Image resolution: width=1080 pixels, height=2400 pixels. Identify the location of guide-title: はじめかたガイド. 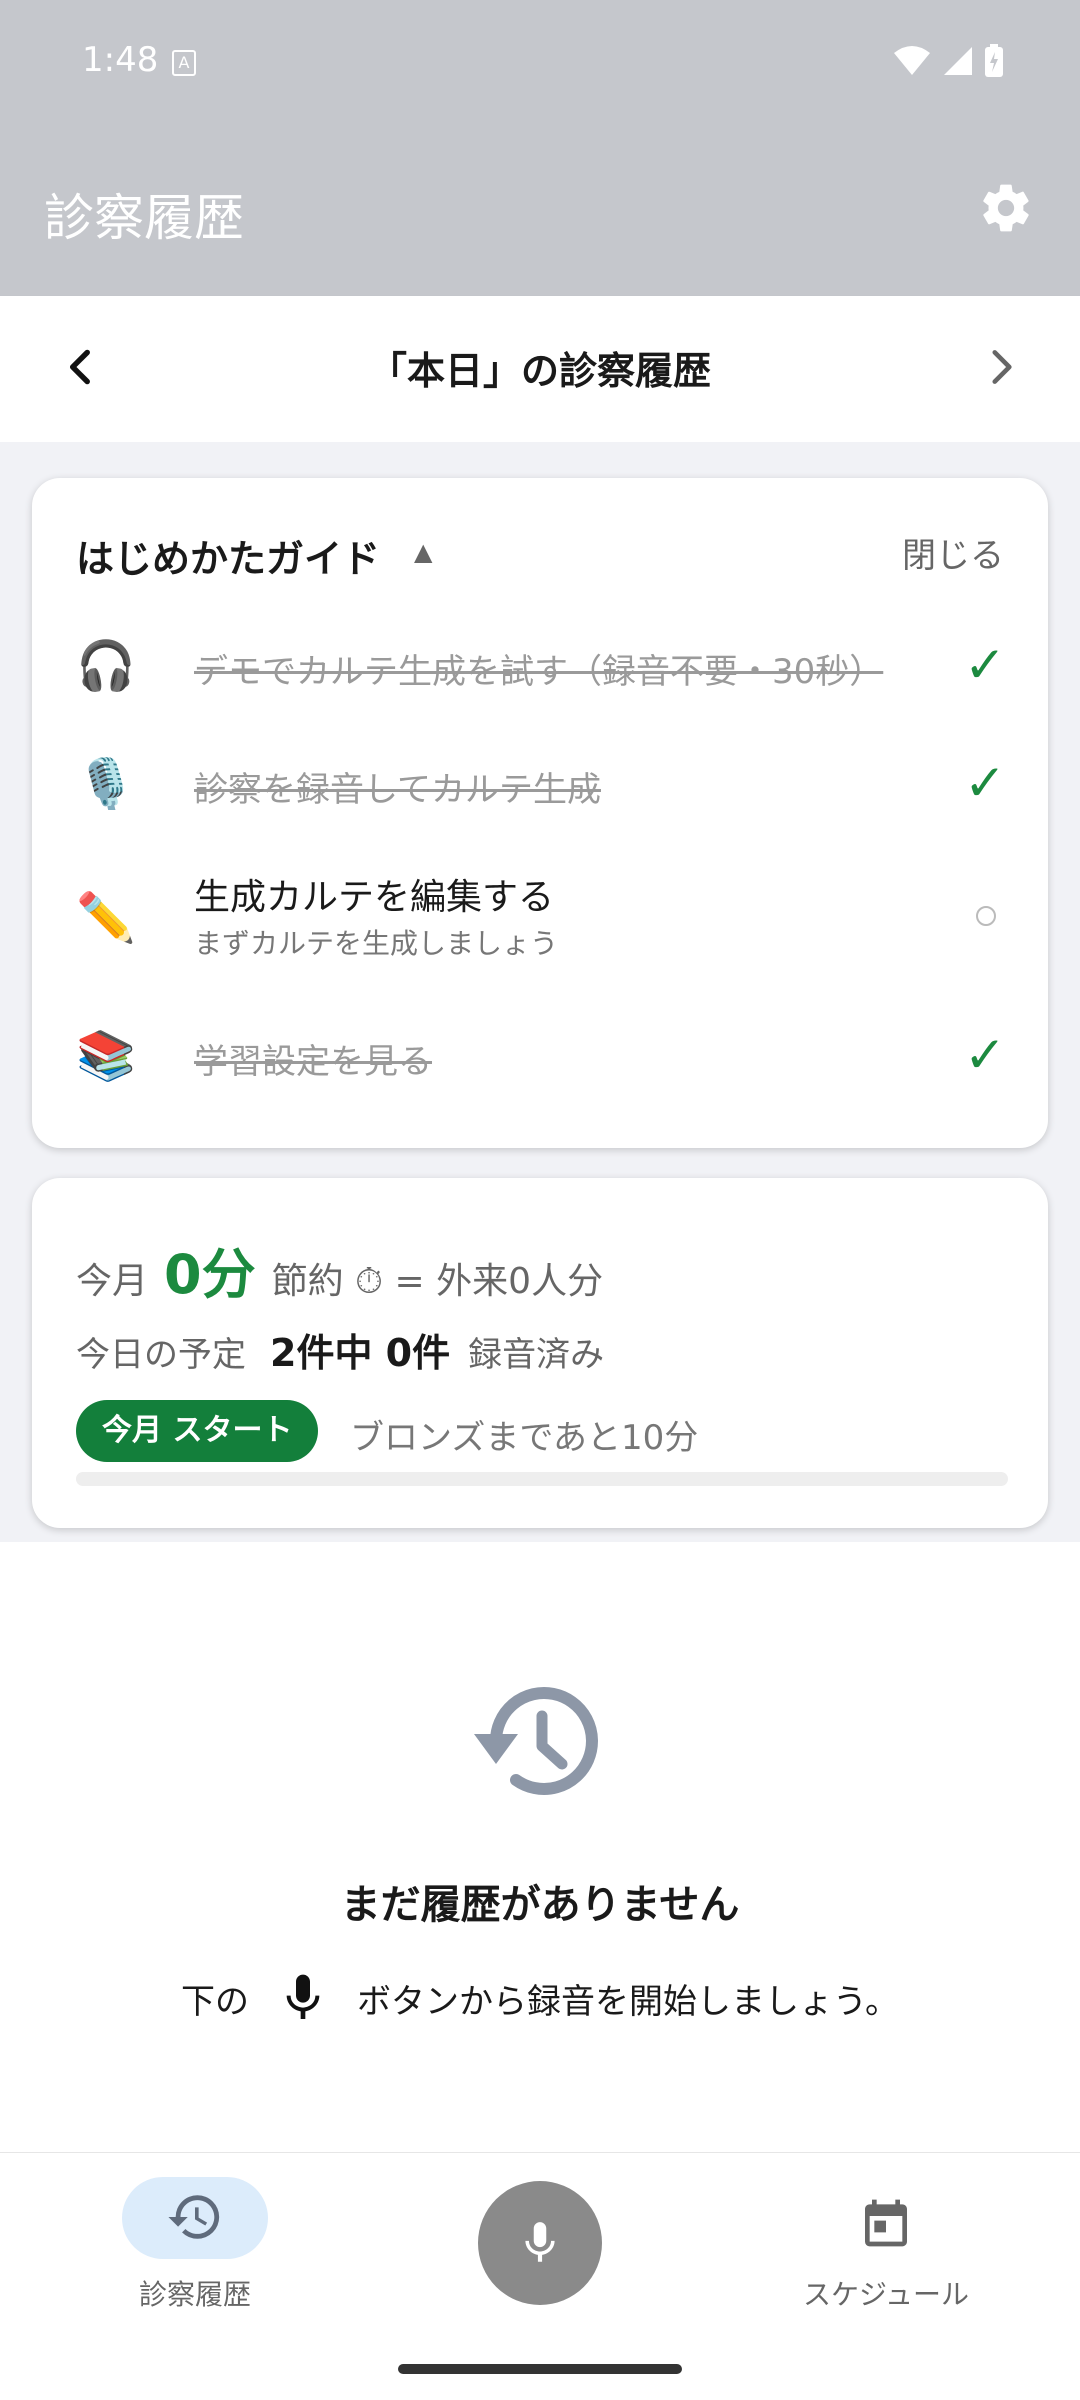
(228, 559).